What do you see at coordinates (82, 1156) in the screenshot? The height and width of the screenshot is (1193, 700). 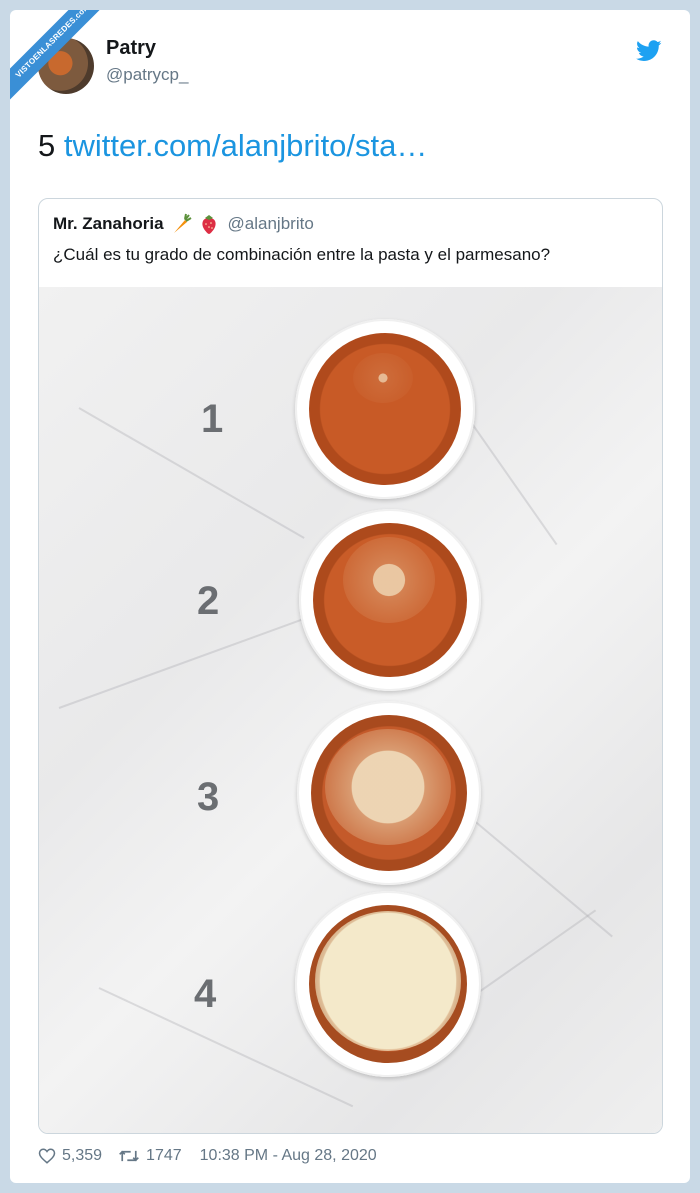 I see `like-count: 5,359` at bounding box center [82, 1156].